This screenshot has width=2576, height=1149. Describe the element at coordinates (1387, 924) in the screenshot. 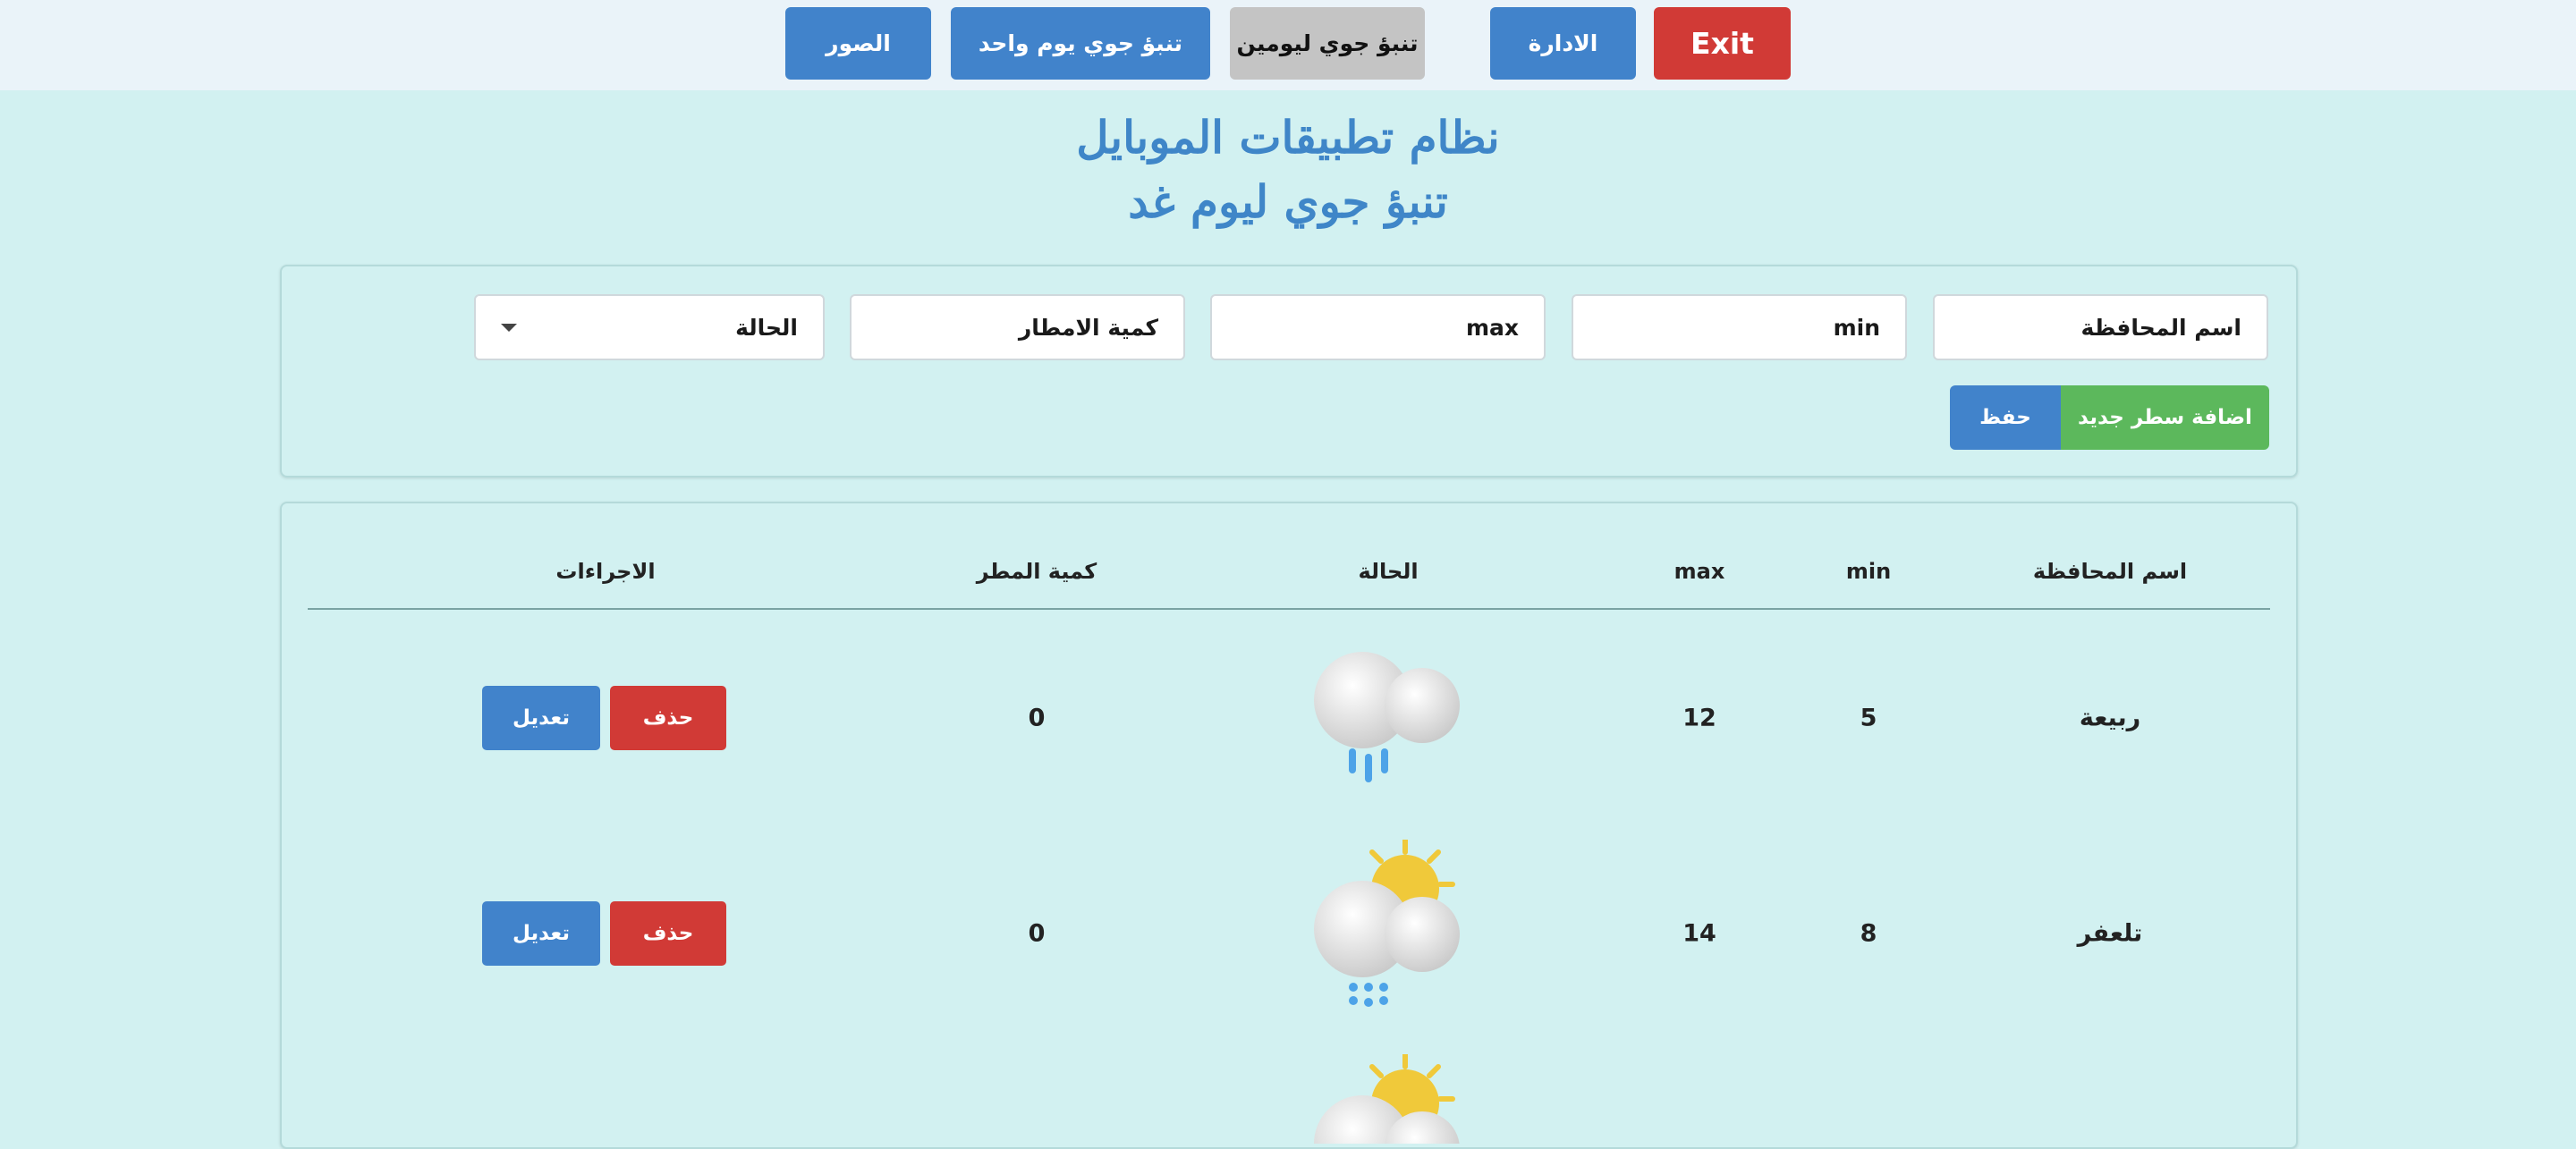

I see `sun-cloud-drizzle-icon` at that location.